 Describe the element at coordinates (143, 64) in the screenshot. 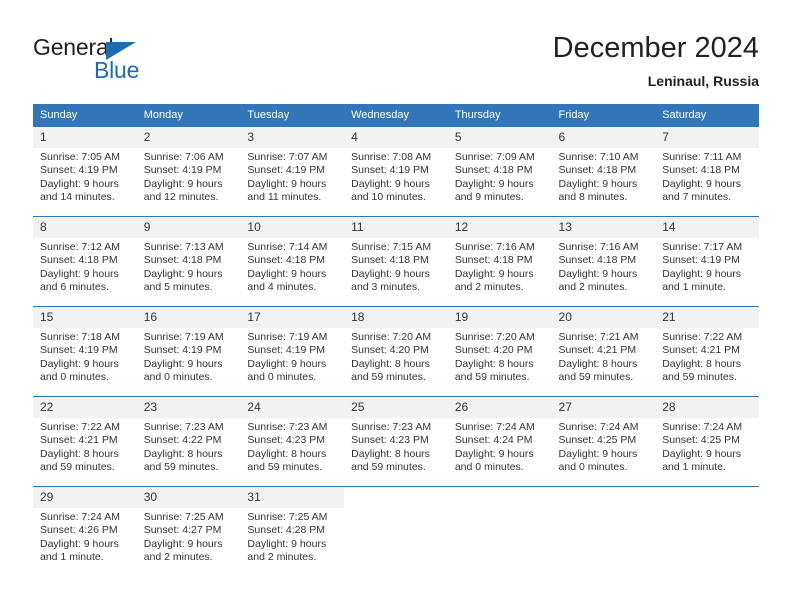

I see `general-blue-logo: General Blue` at that location.